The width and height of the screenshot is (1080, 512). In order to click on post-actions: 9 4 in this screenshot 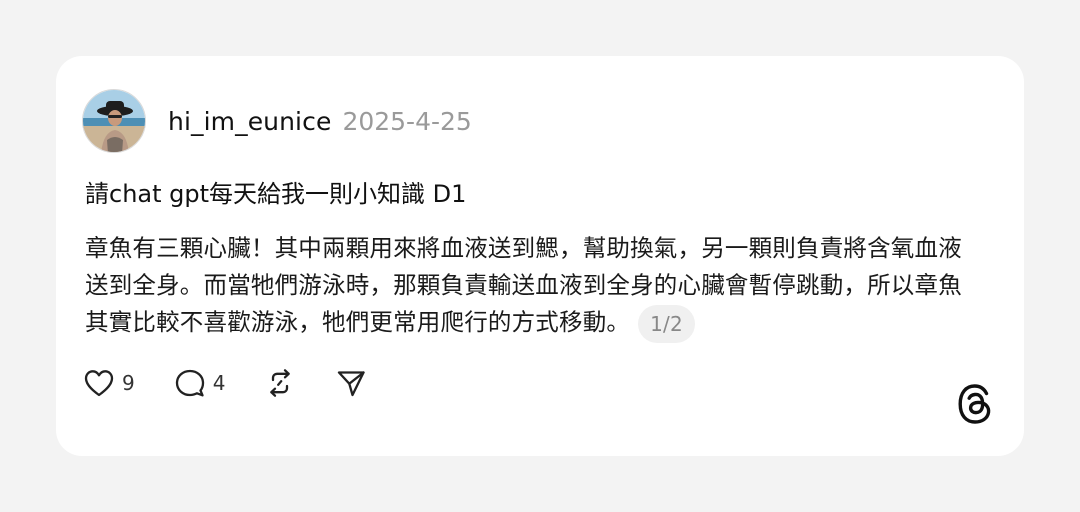, I will do `click(244, 383)`.